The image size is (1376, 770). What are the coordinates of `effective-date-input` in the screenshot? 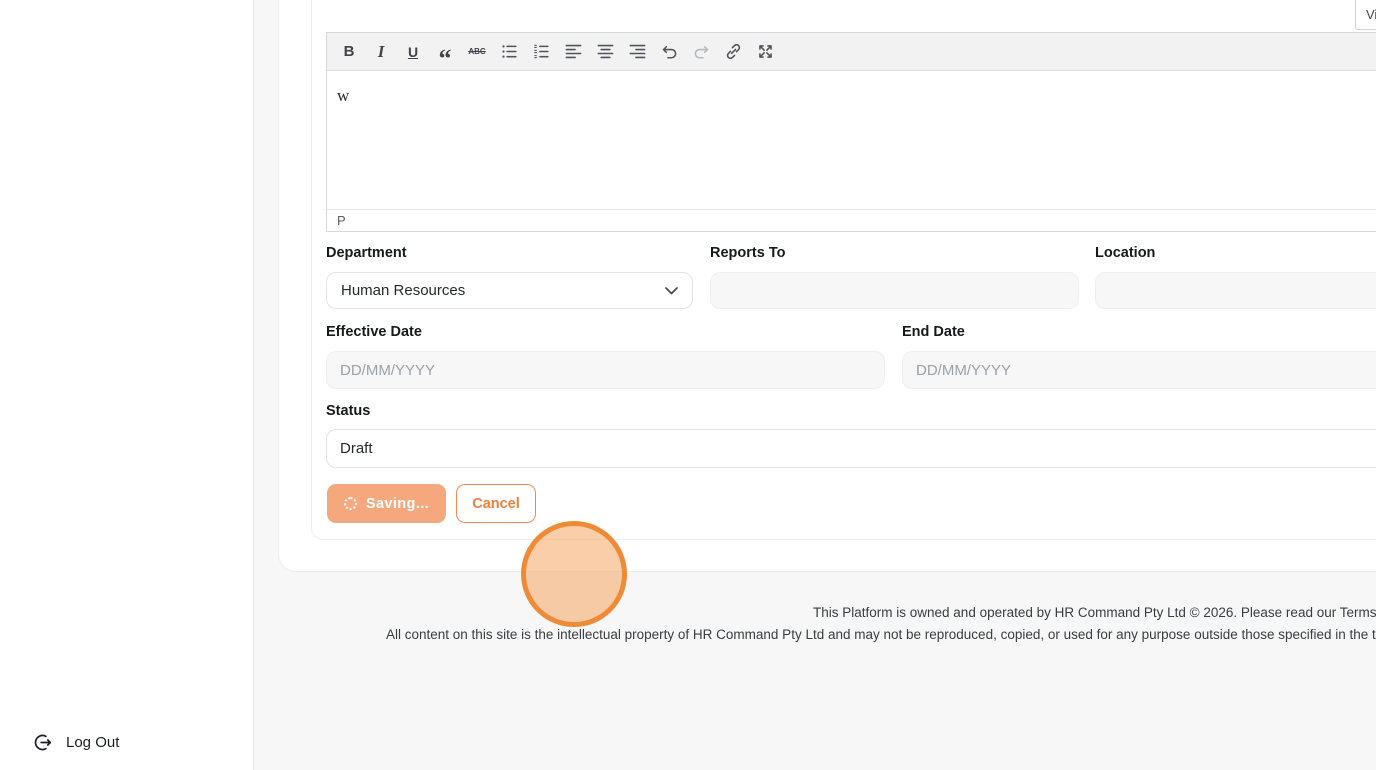 It's located at (605, 370).